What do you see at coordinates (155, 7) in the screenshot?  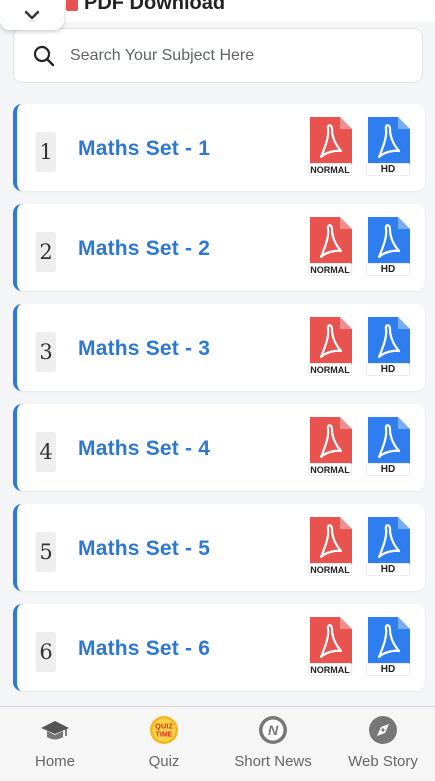 I see `page-title: PDF Download` at bounding box center [155, 7].